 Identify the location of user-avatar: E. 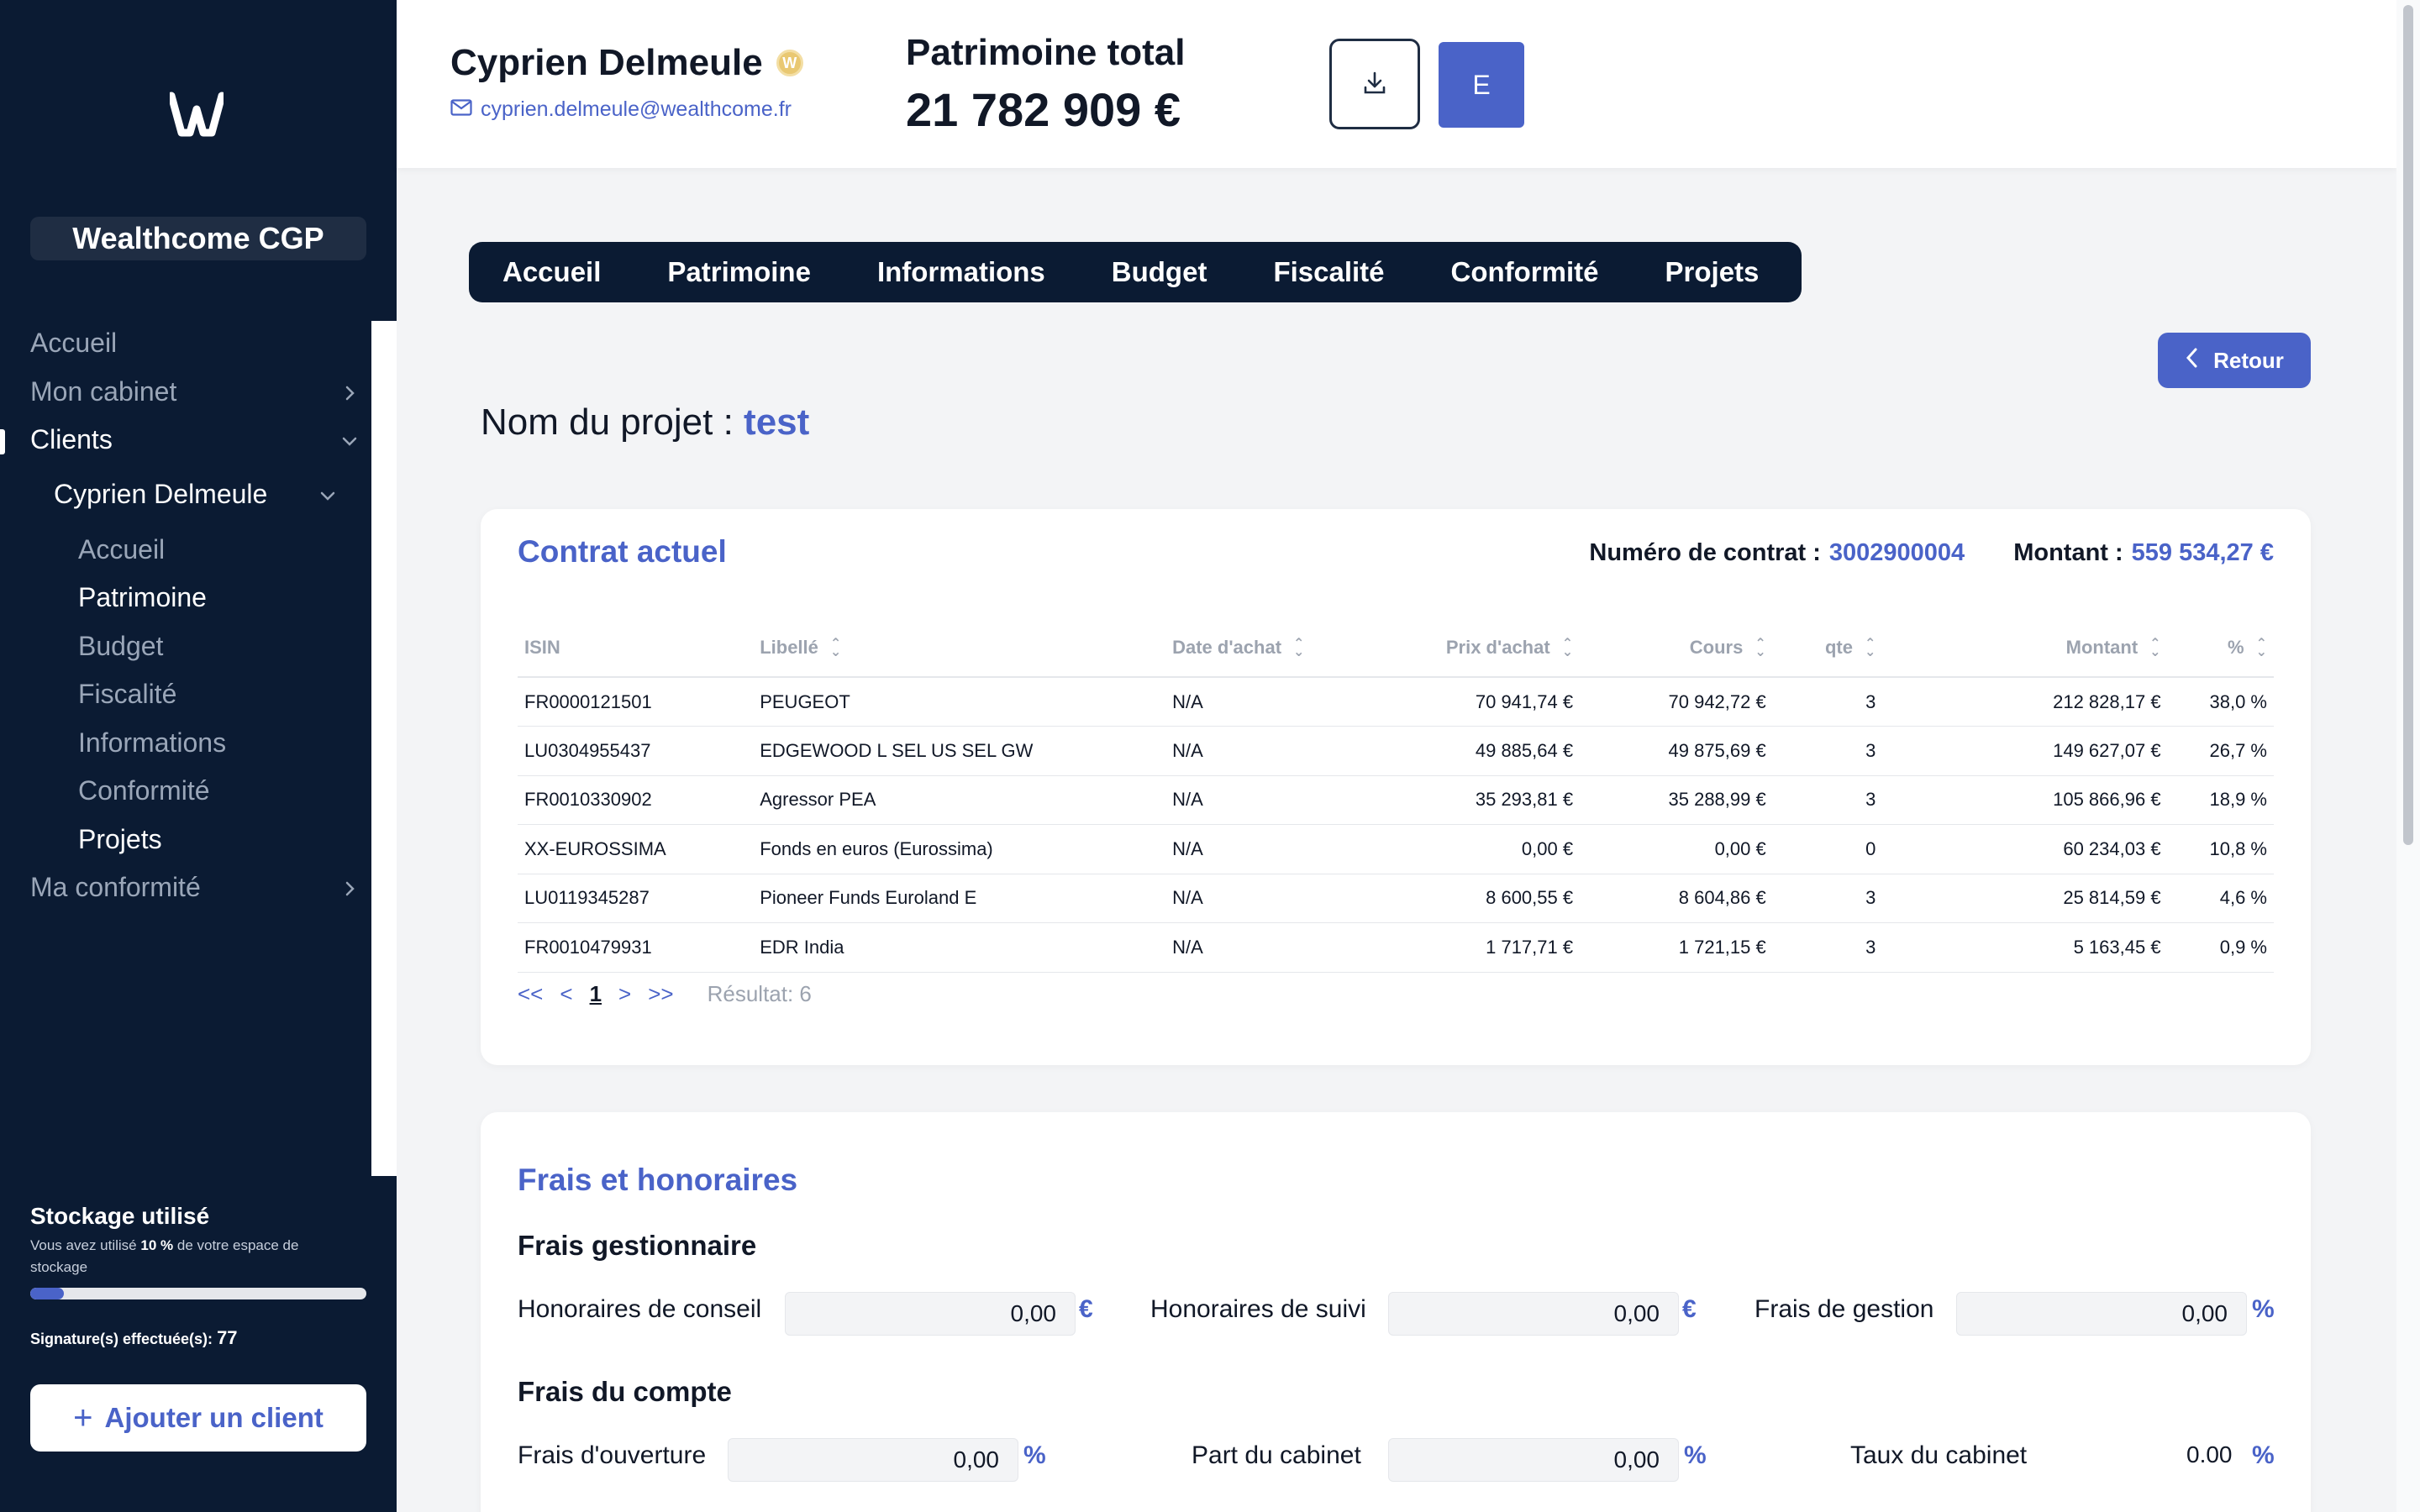
(1481, 85).